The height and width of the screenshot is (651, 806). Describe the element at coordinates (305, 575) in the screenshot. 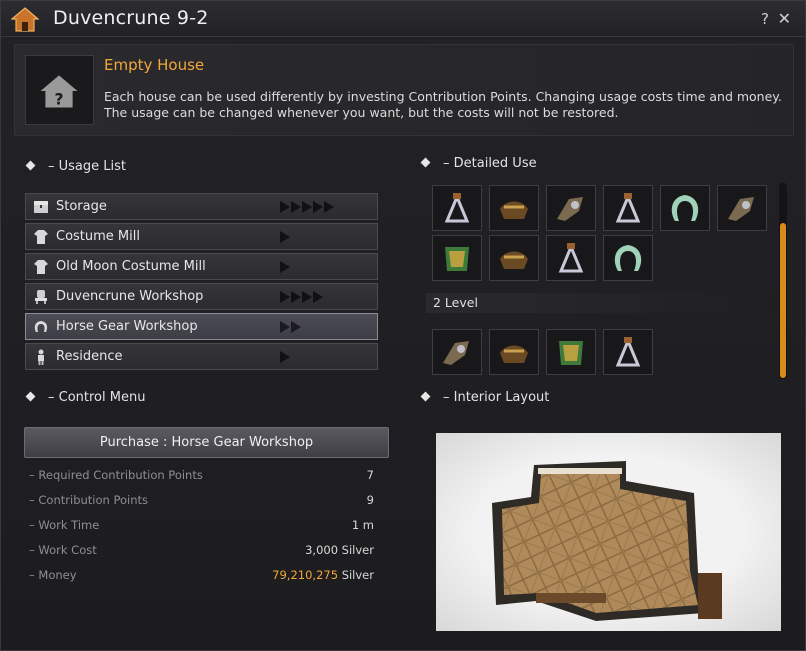

I see `money-amount: 79,210,275` at that location.